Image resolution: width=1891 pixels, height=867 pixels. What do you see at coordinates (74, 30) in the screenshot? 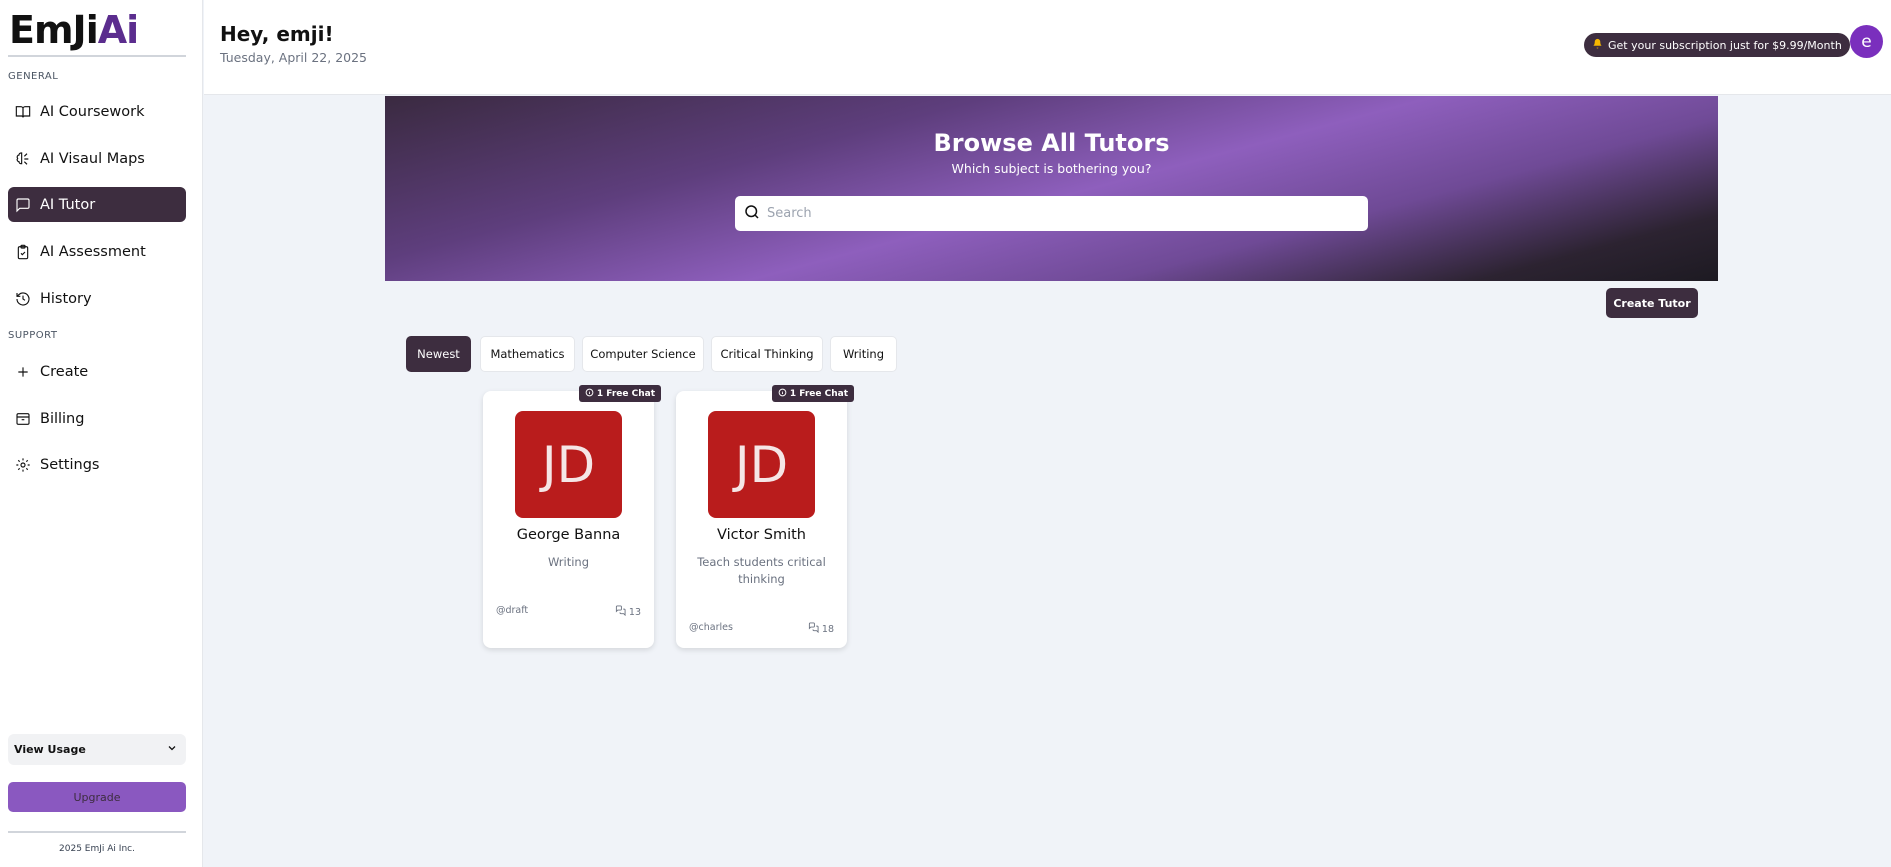
I see `logo: EmJiAi` at bounding box center [74, 30].